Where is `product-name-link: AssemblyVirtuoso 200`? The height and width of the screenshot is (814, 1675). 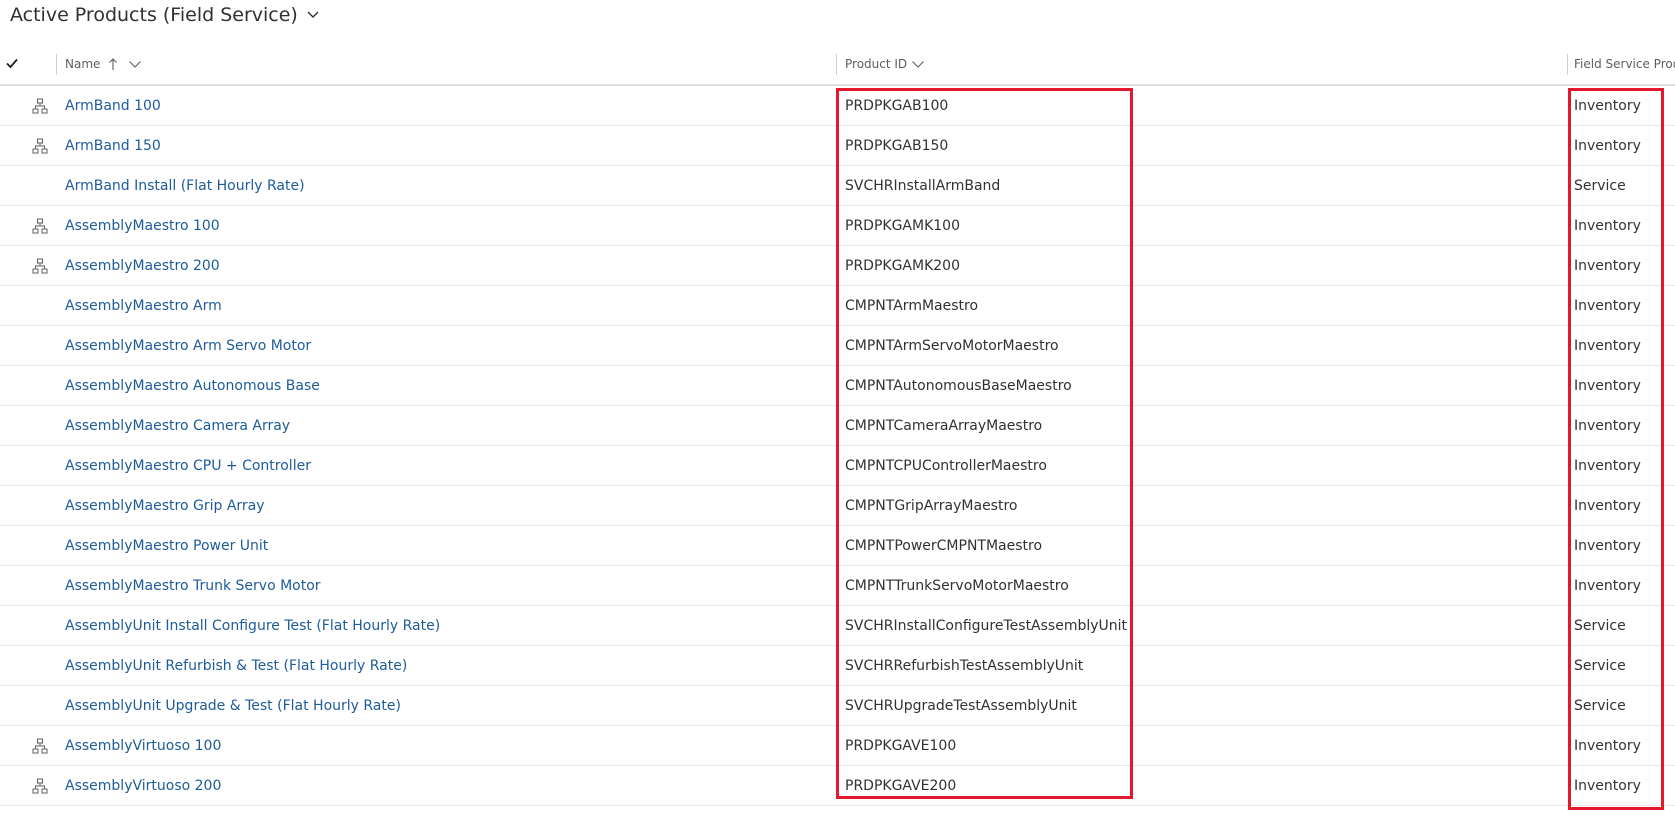 product-name-link: AssemblyVirtuoso 200 is located at coordinates (143, 786).